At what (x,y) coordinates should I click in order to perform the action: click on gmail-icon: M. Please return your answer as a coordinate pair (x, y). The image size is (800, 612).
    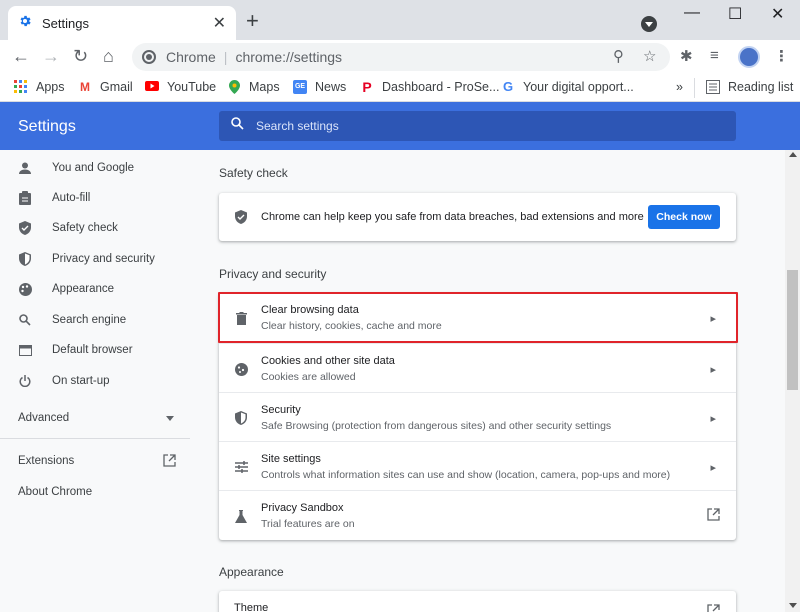
    Looking at the image, I should click on (85, 87).